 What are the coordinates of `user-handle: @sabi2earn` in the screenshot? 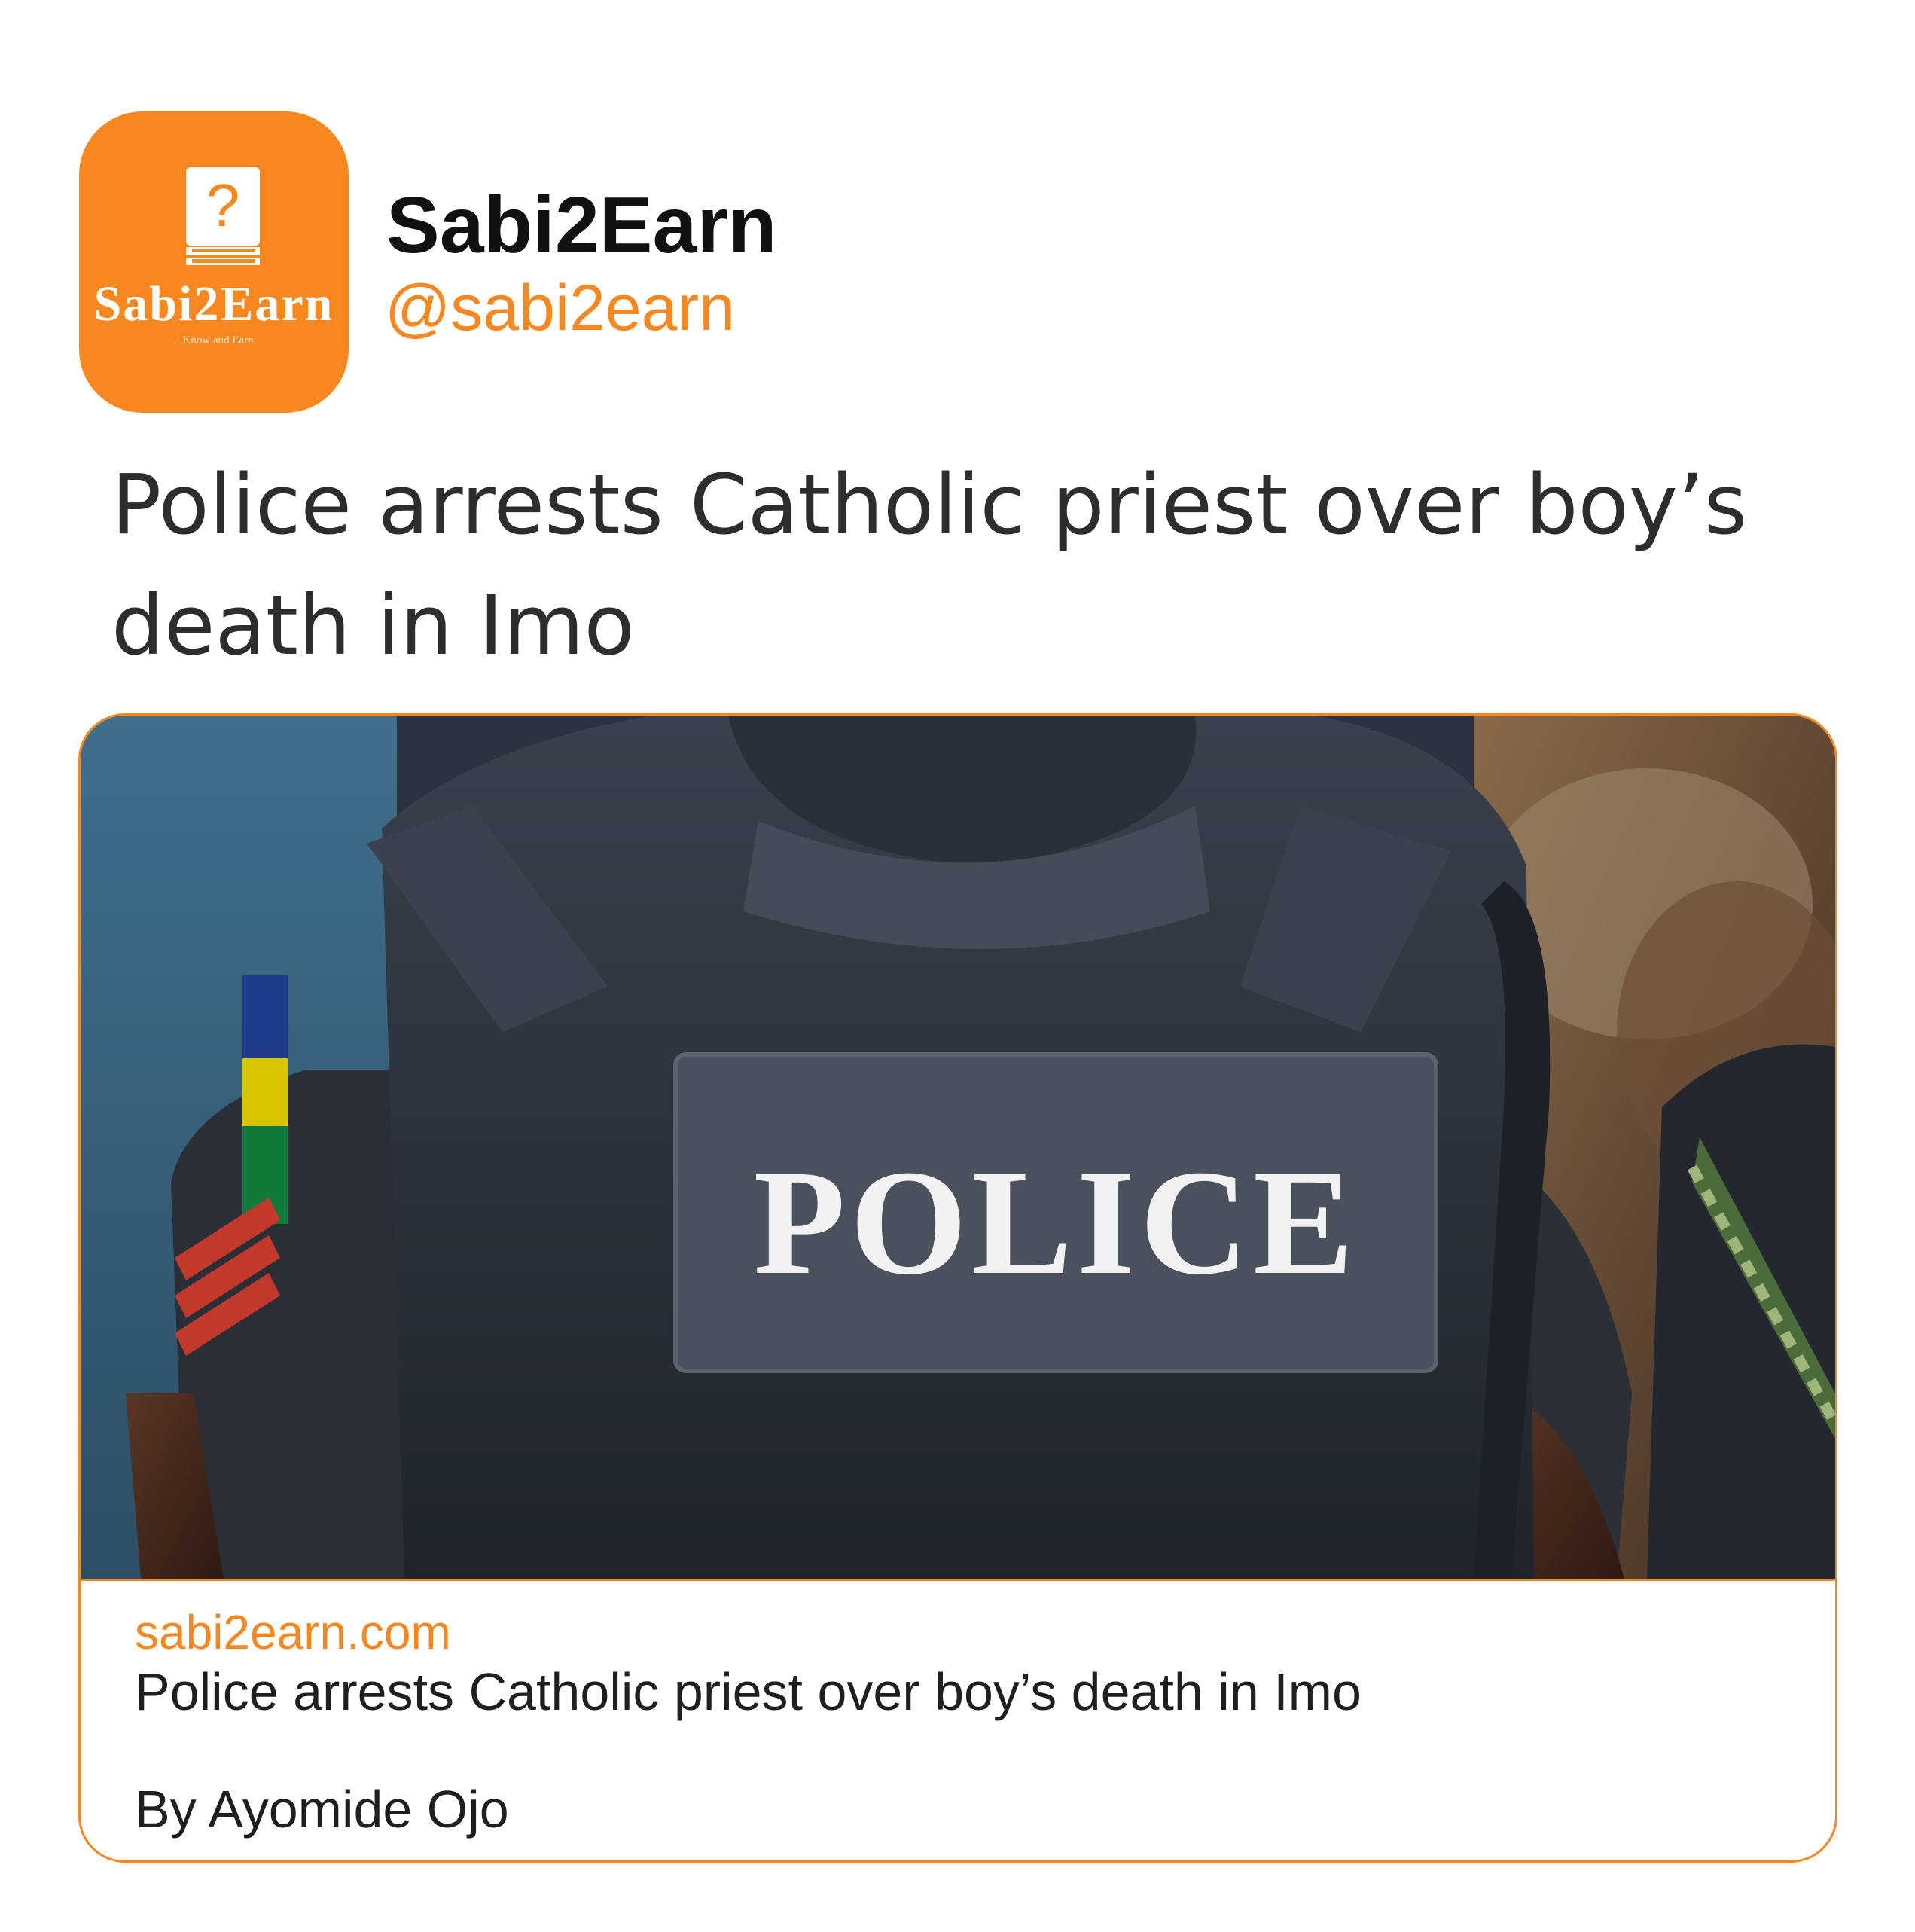 It's located at (560, 308).